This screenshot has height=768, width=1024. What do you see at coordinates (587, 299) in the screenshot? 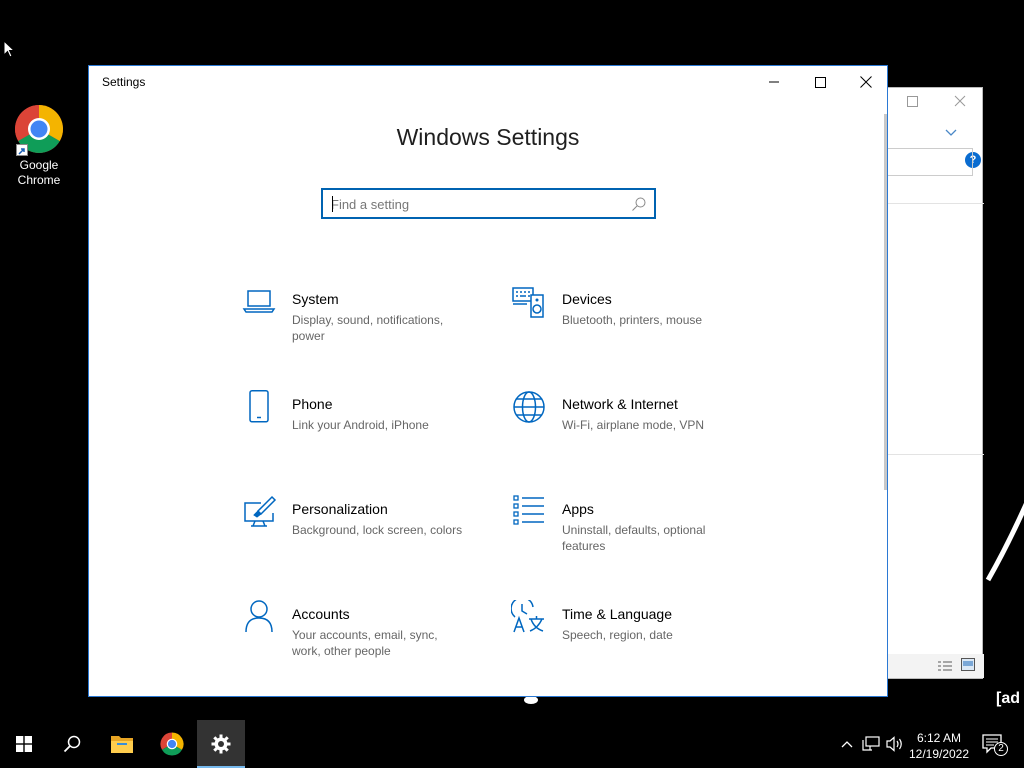
I see `category-title: Devices` at bounding box center [587, 299].